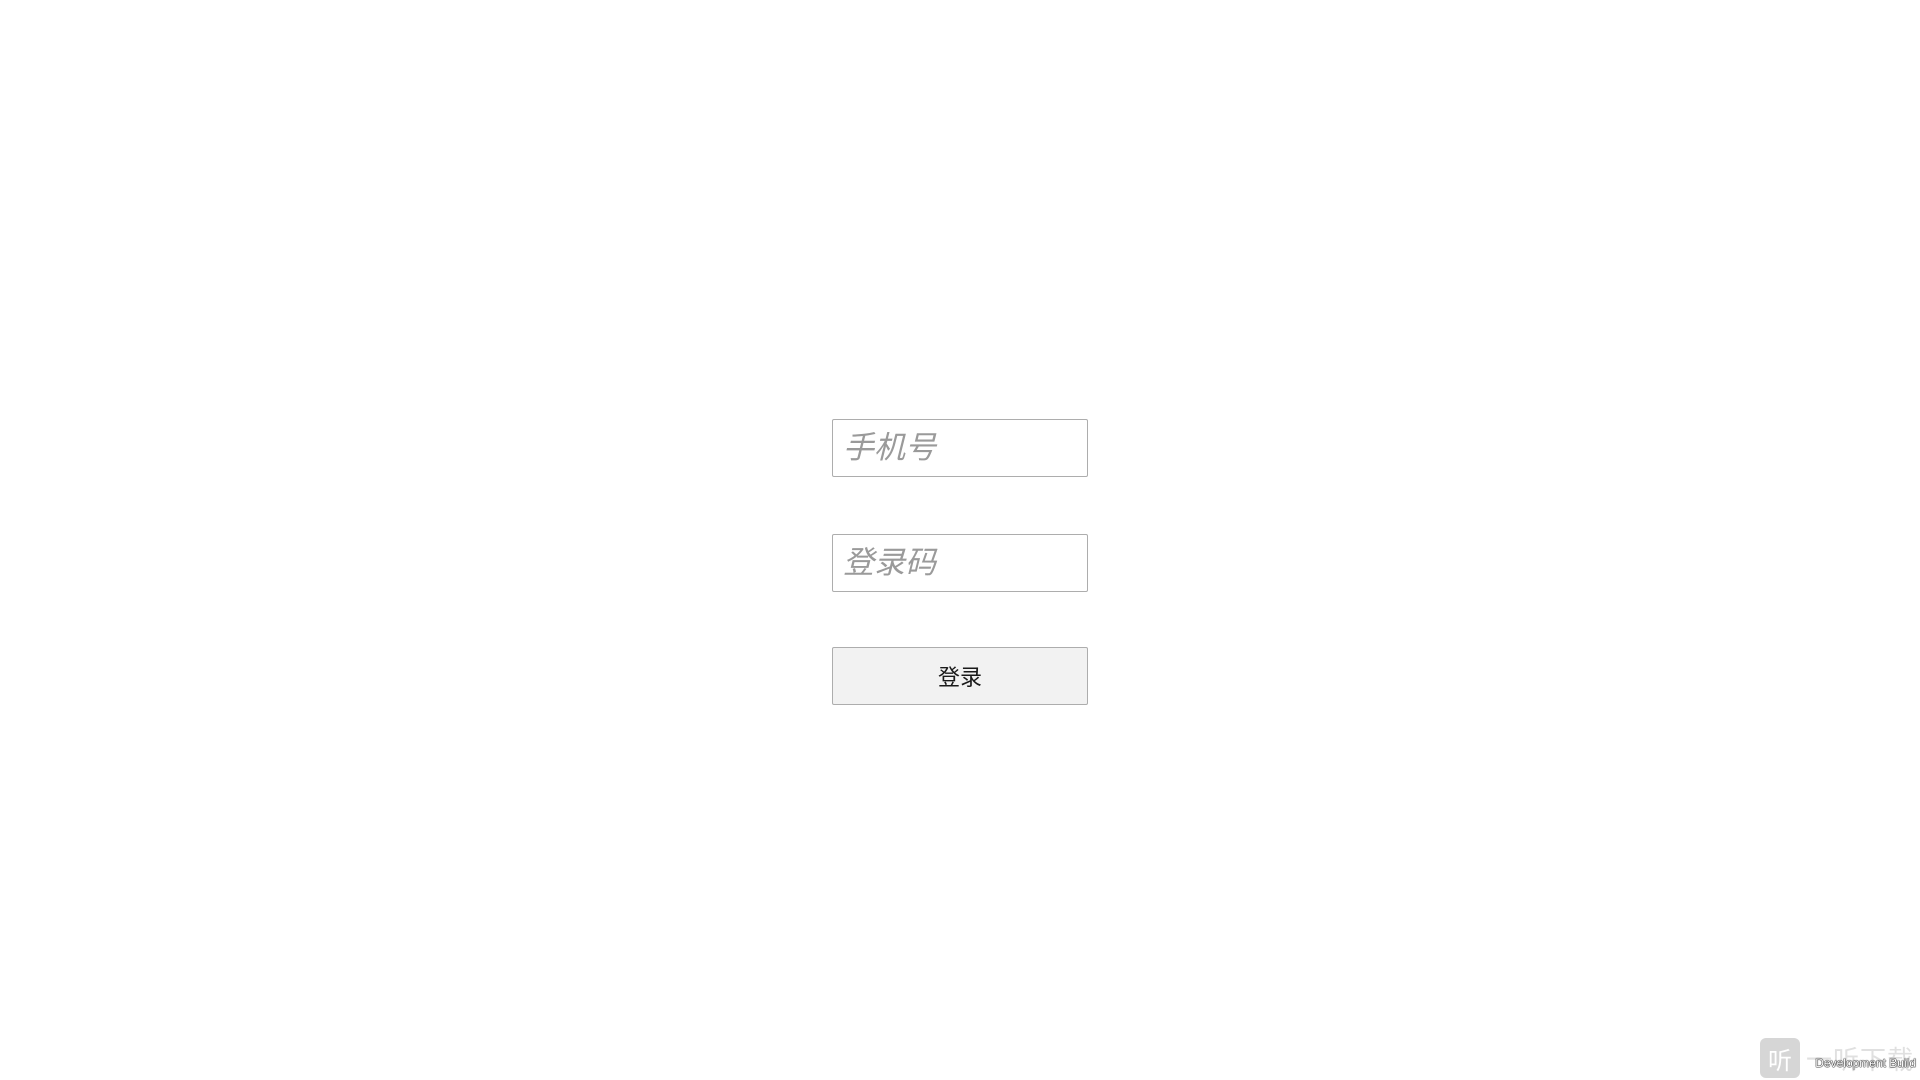 The width and height of the screenshot is (1920, 1080). I want to click on phone-number-input, so click(960, 448).